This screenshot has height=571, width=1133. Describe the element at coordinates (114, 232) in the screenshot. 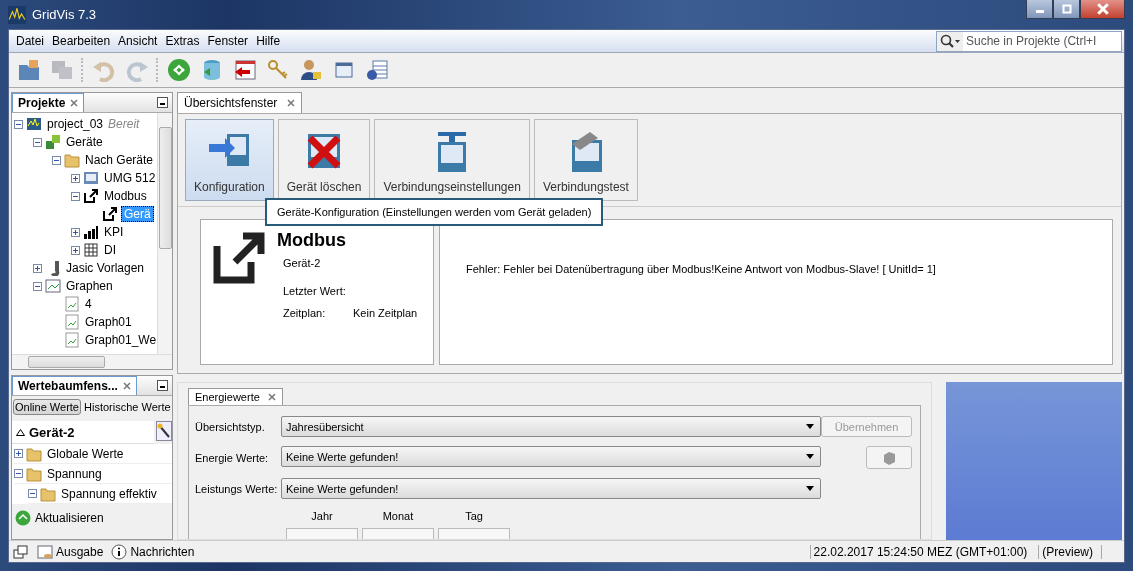

I see `tree-item: KPI` at that location.